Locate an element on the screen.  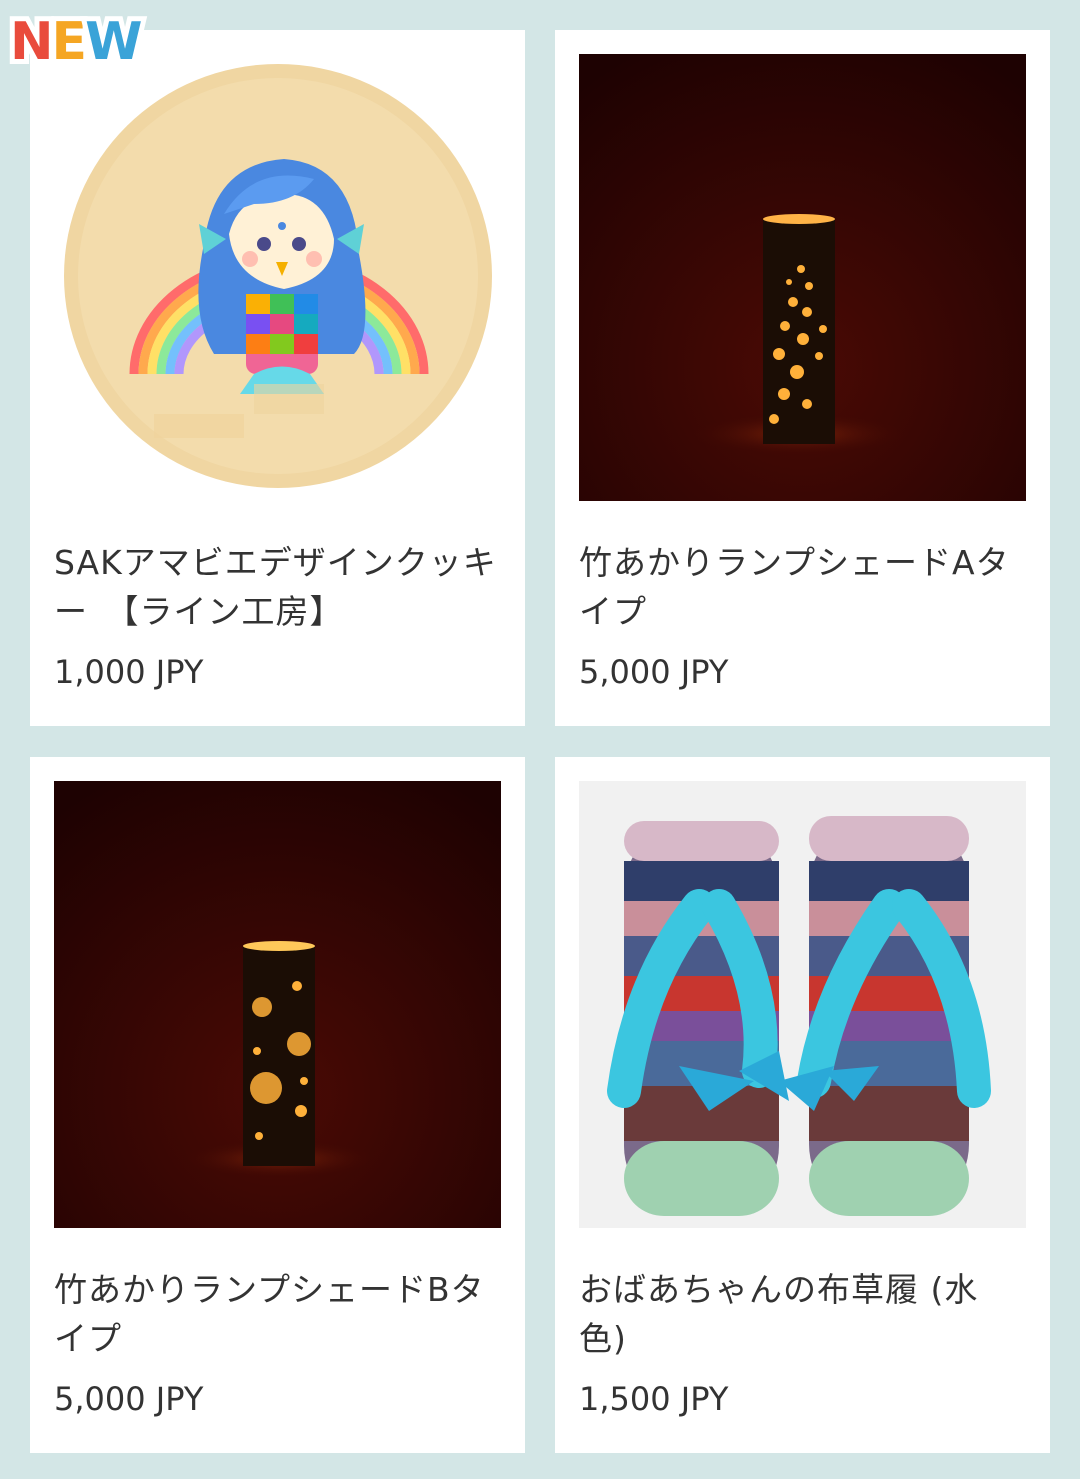
new-badge-letter: N is located at coordinates (31, 42).